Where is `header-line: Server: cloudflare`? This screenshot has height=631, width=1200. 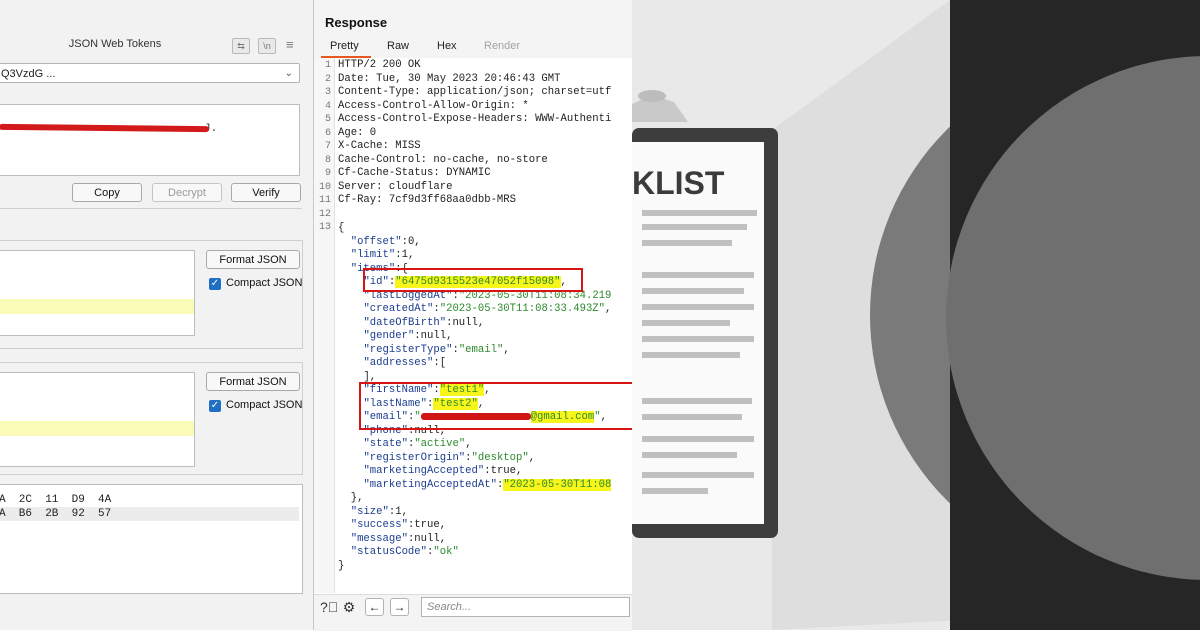 header-line: Server: cloudflare is located at coordinates (395, 186).